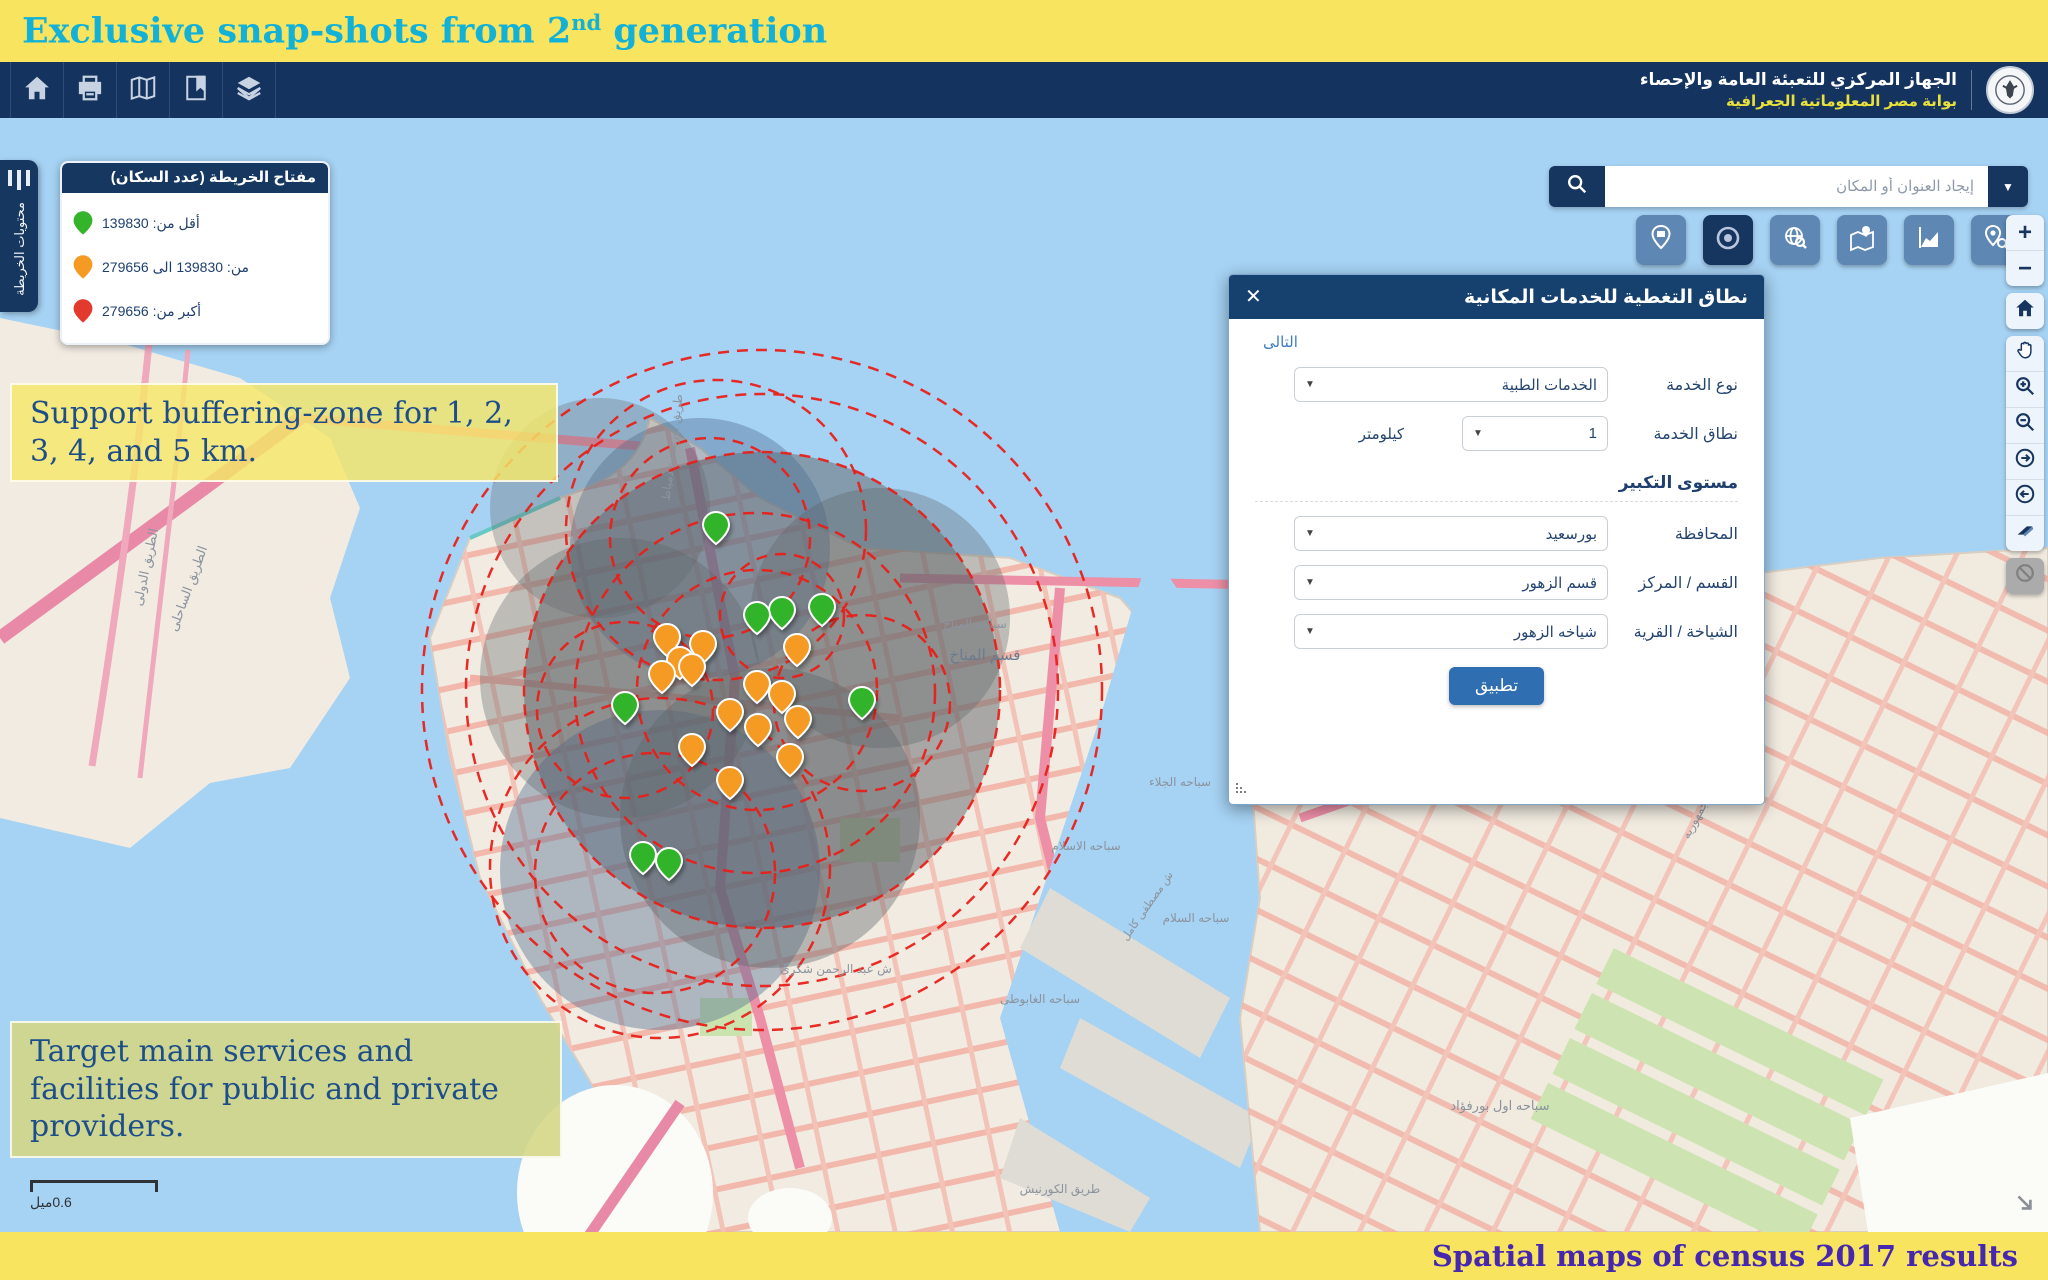 The width and height of the screenshot is (2048, 1280). Describe the element at coordinates (19, 180) in the screenshot. I see `legend-bars-icon` at that location.